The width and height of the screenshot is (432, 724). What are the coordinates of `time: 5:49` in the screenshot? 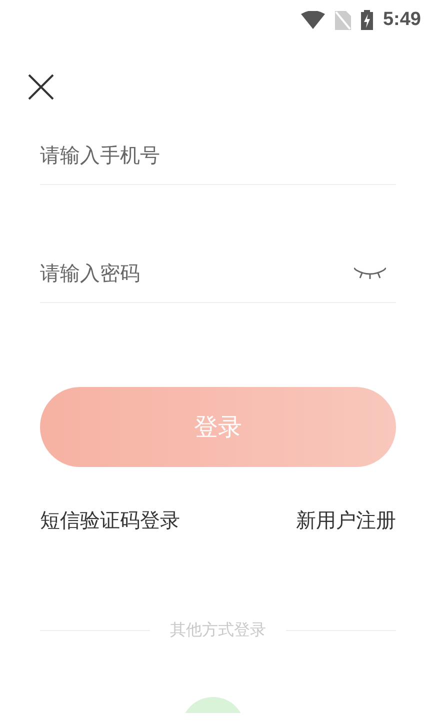 It's located at (401, 20).